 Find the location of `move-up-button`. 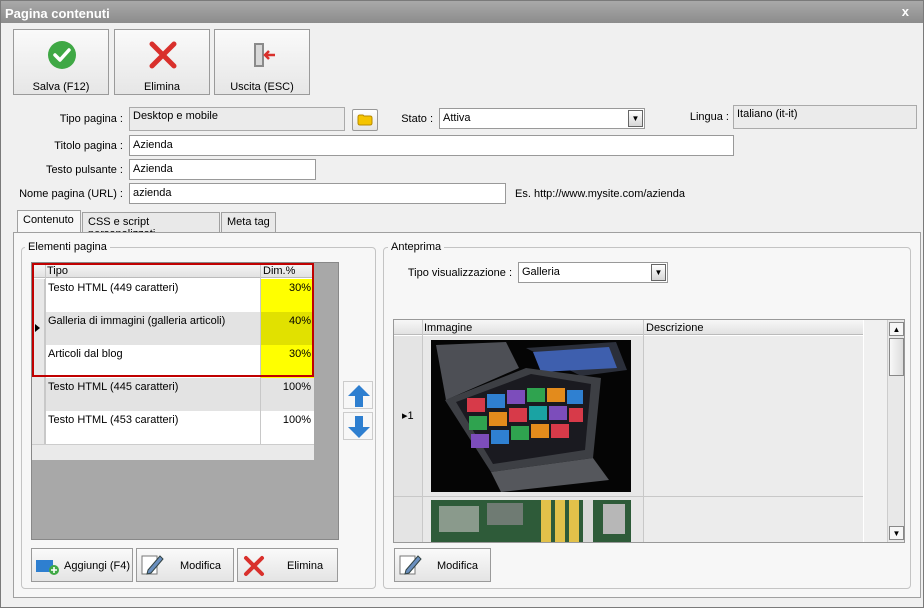

move-up-button is located at coordinates (358, 395).